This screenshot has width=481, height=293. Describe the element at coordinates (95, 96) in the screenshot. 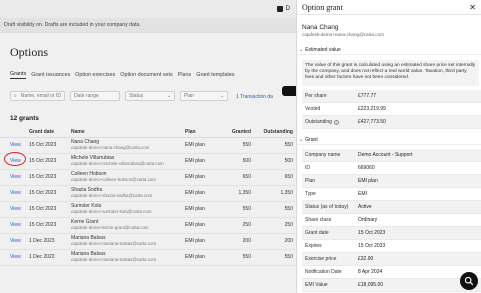

I see `date-range-input: Date range` at that location.